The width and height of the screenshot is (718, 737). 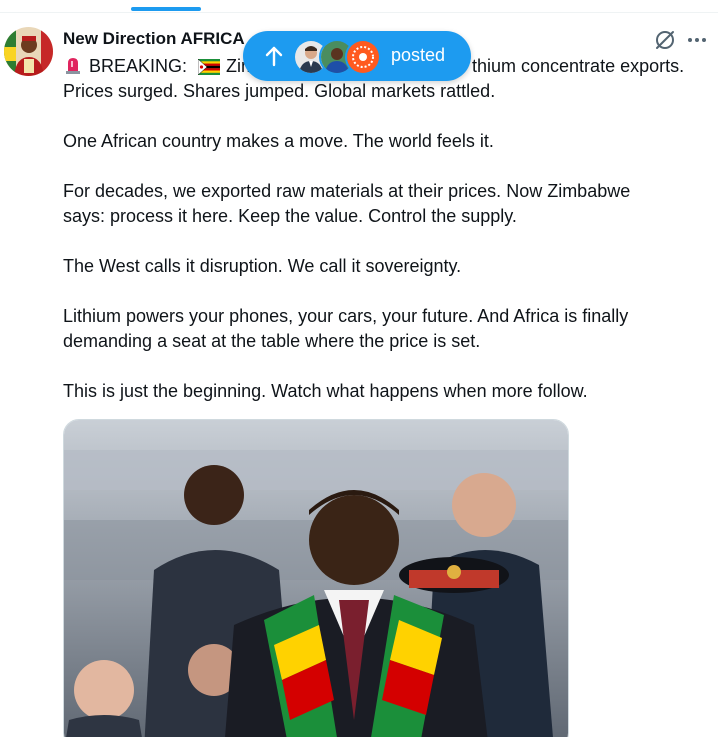 I want to click on tweet-line-1: BREAKING: Zim, so click(x=159, y=68).